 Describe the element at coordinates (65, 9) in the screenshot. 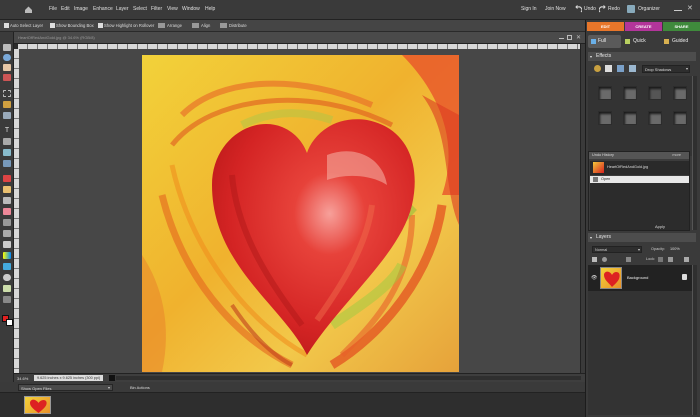

I see `menu-edit: Edit` at that location.